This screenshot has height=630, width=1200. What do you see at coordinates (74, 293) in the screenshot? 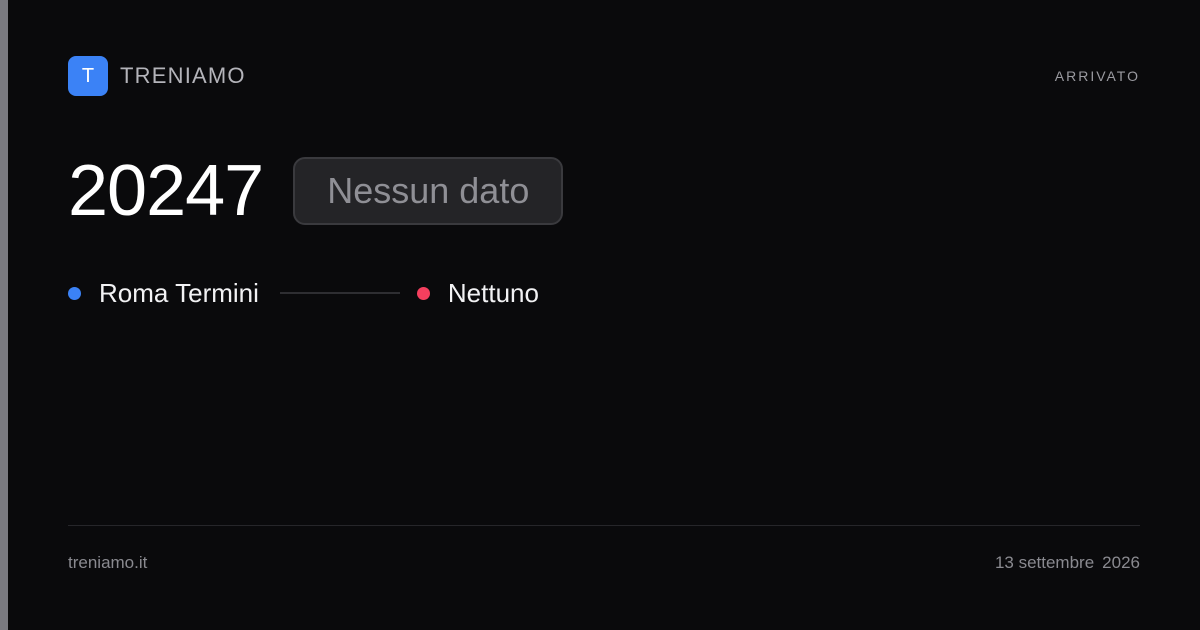
I see `origin-dot-icon` at bounding box center [74, 293].